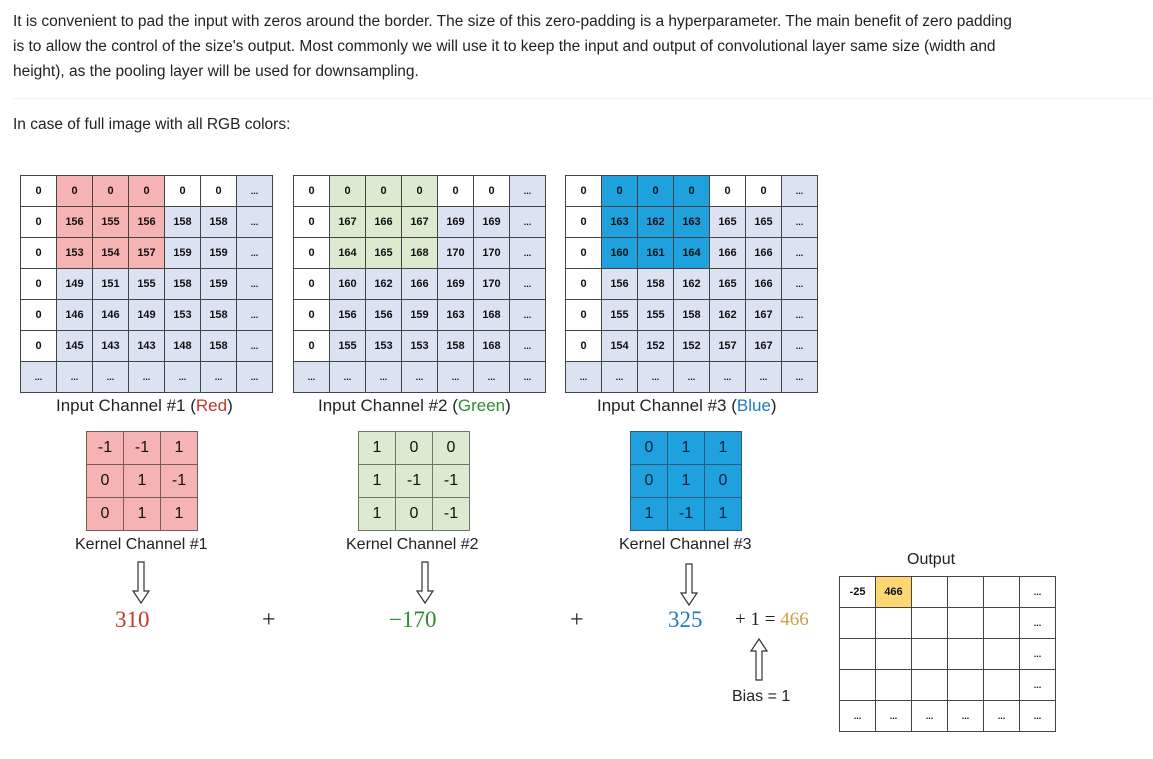 This screenshot has width=1153, height=759. What do you see at coordinates (689, 585) in the screenshot?
I see `down-arrow-icon` at bounding box center [689, 585].